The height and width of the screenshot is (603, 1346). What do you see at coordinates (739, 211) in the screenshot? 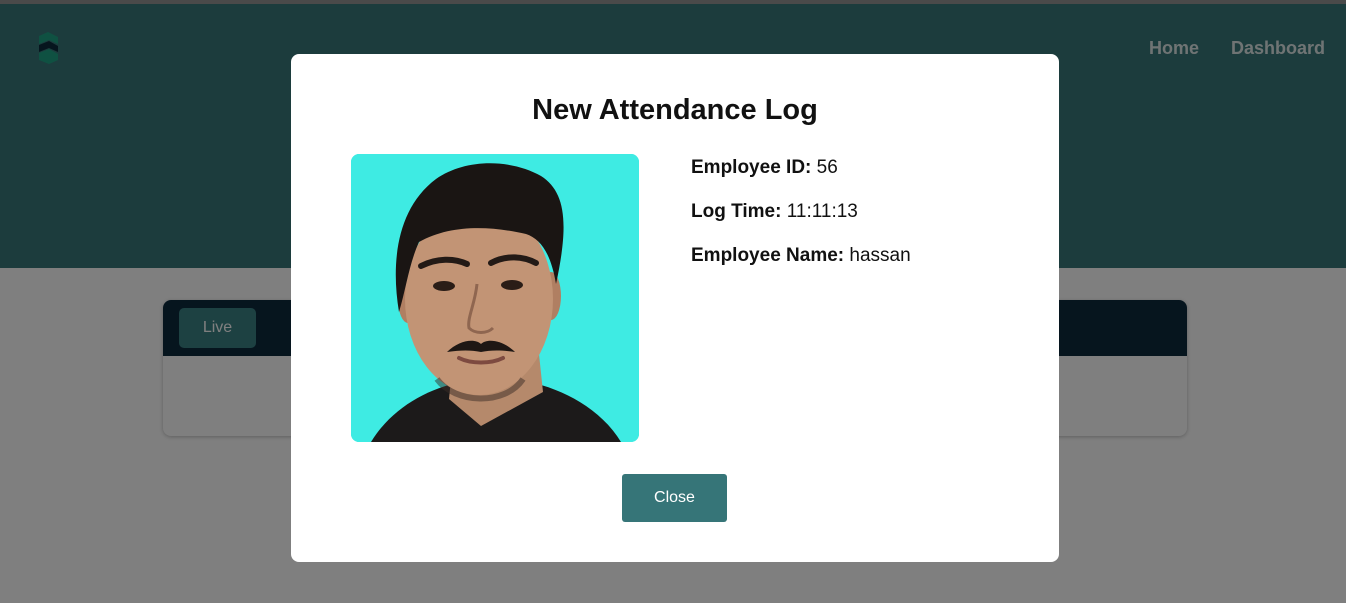
I see `log-time-label: Log Time:` at bounding box center [739, 211].